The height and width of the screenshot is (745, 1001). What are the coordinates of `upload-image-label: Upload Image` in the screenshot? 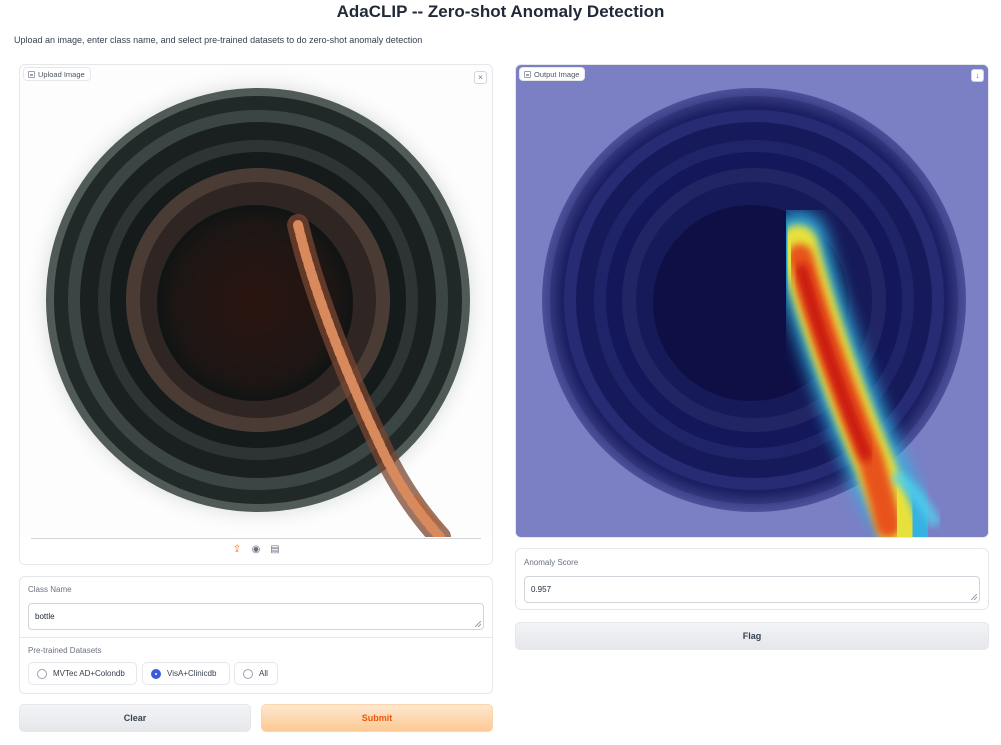 It's located at (57, 74).